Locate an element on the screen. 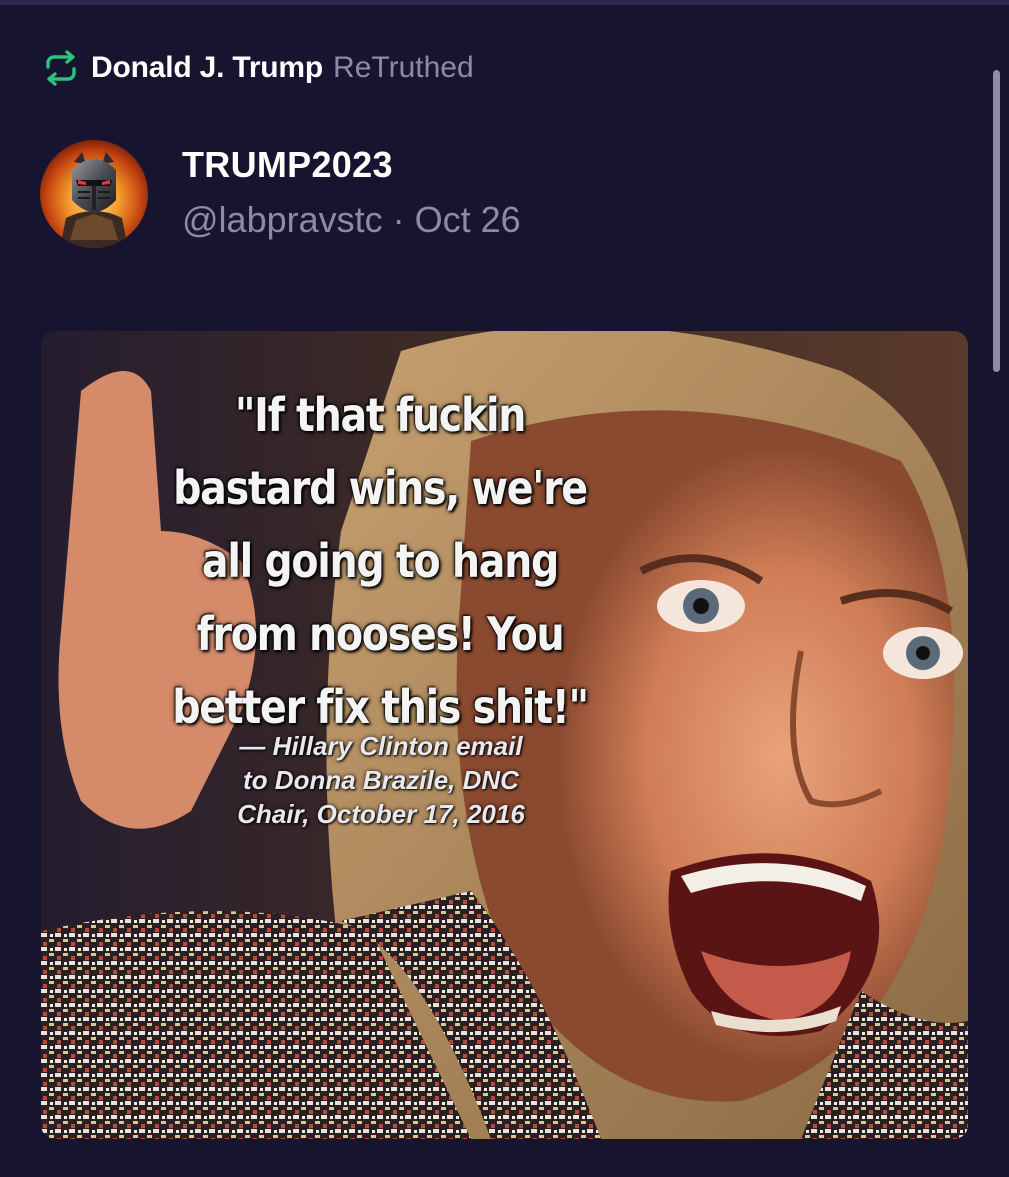 Image resolution: width=1009 pixels, height=1177 pixels. retruth-icon is located at coordinates (61, 68).